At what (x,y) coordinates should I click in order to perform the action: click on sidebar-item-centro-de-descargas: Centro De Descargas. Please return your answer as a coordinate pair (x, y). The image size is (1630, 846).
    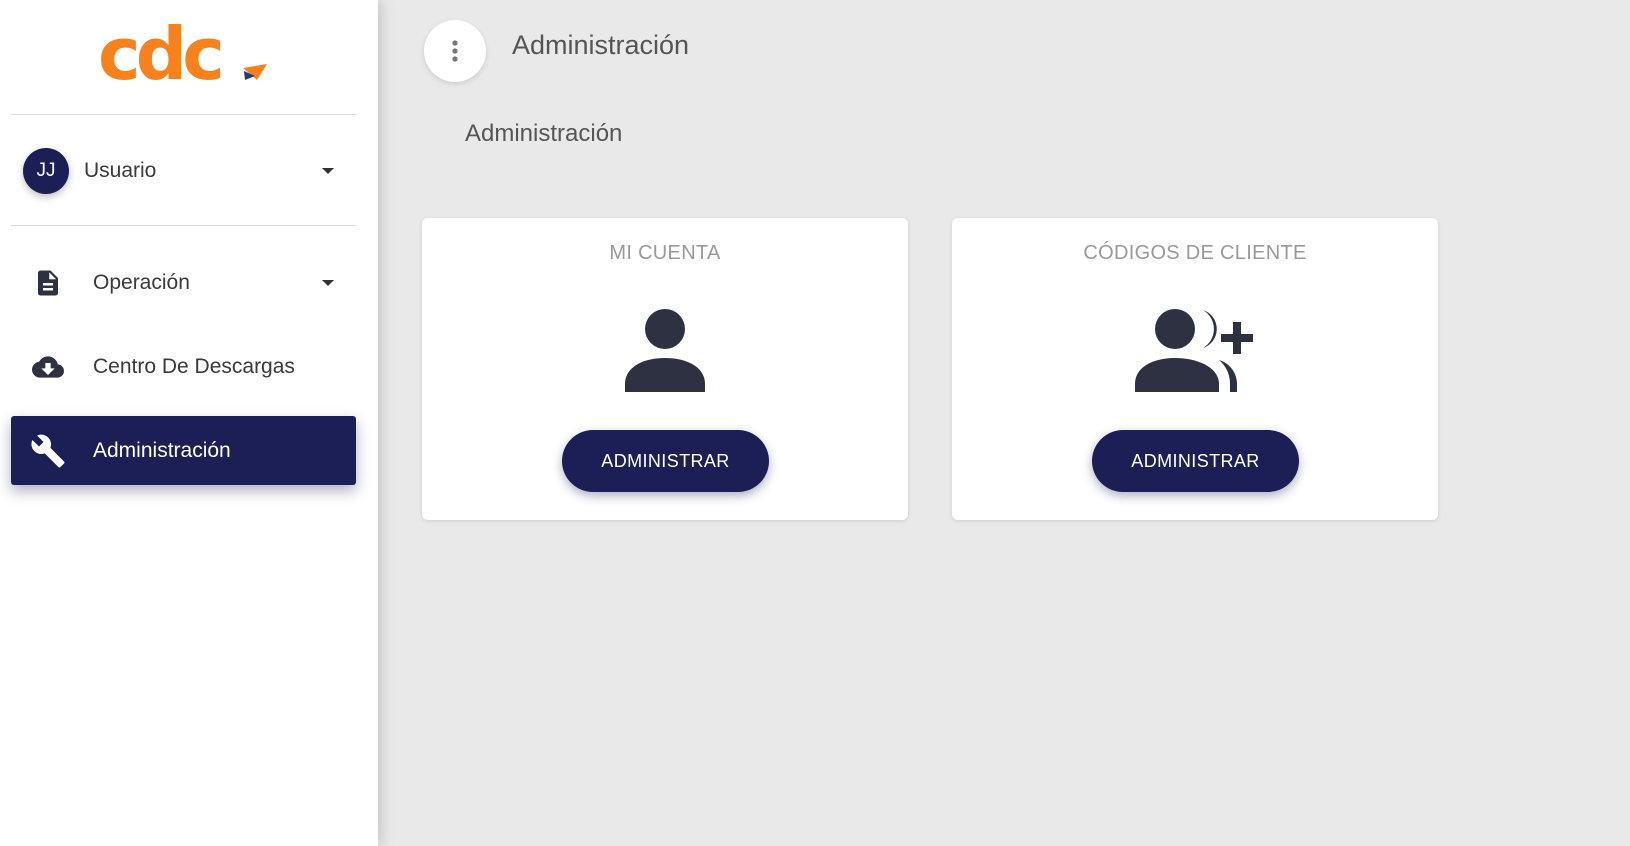
    Looking at the image, I should click on (183, 366).